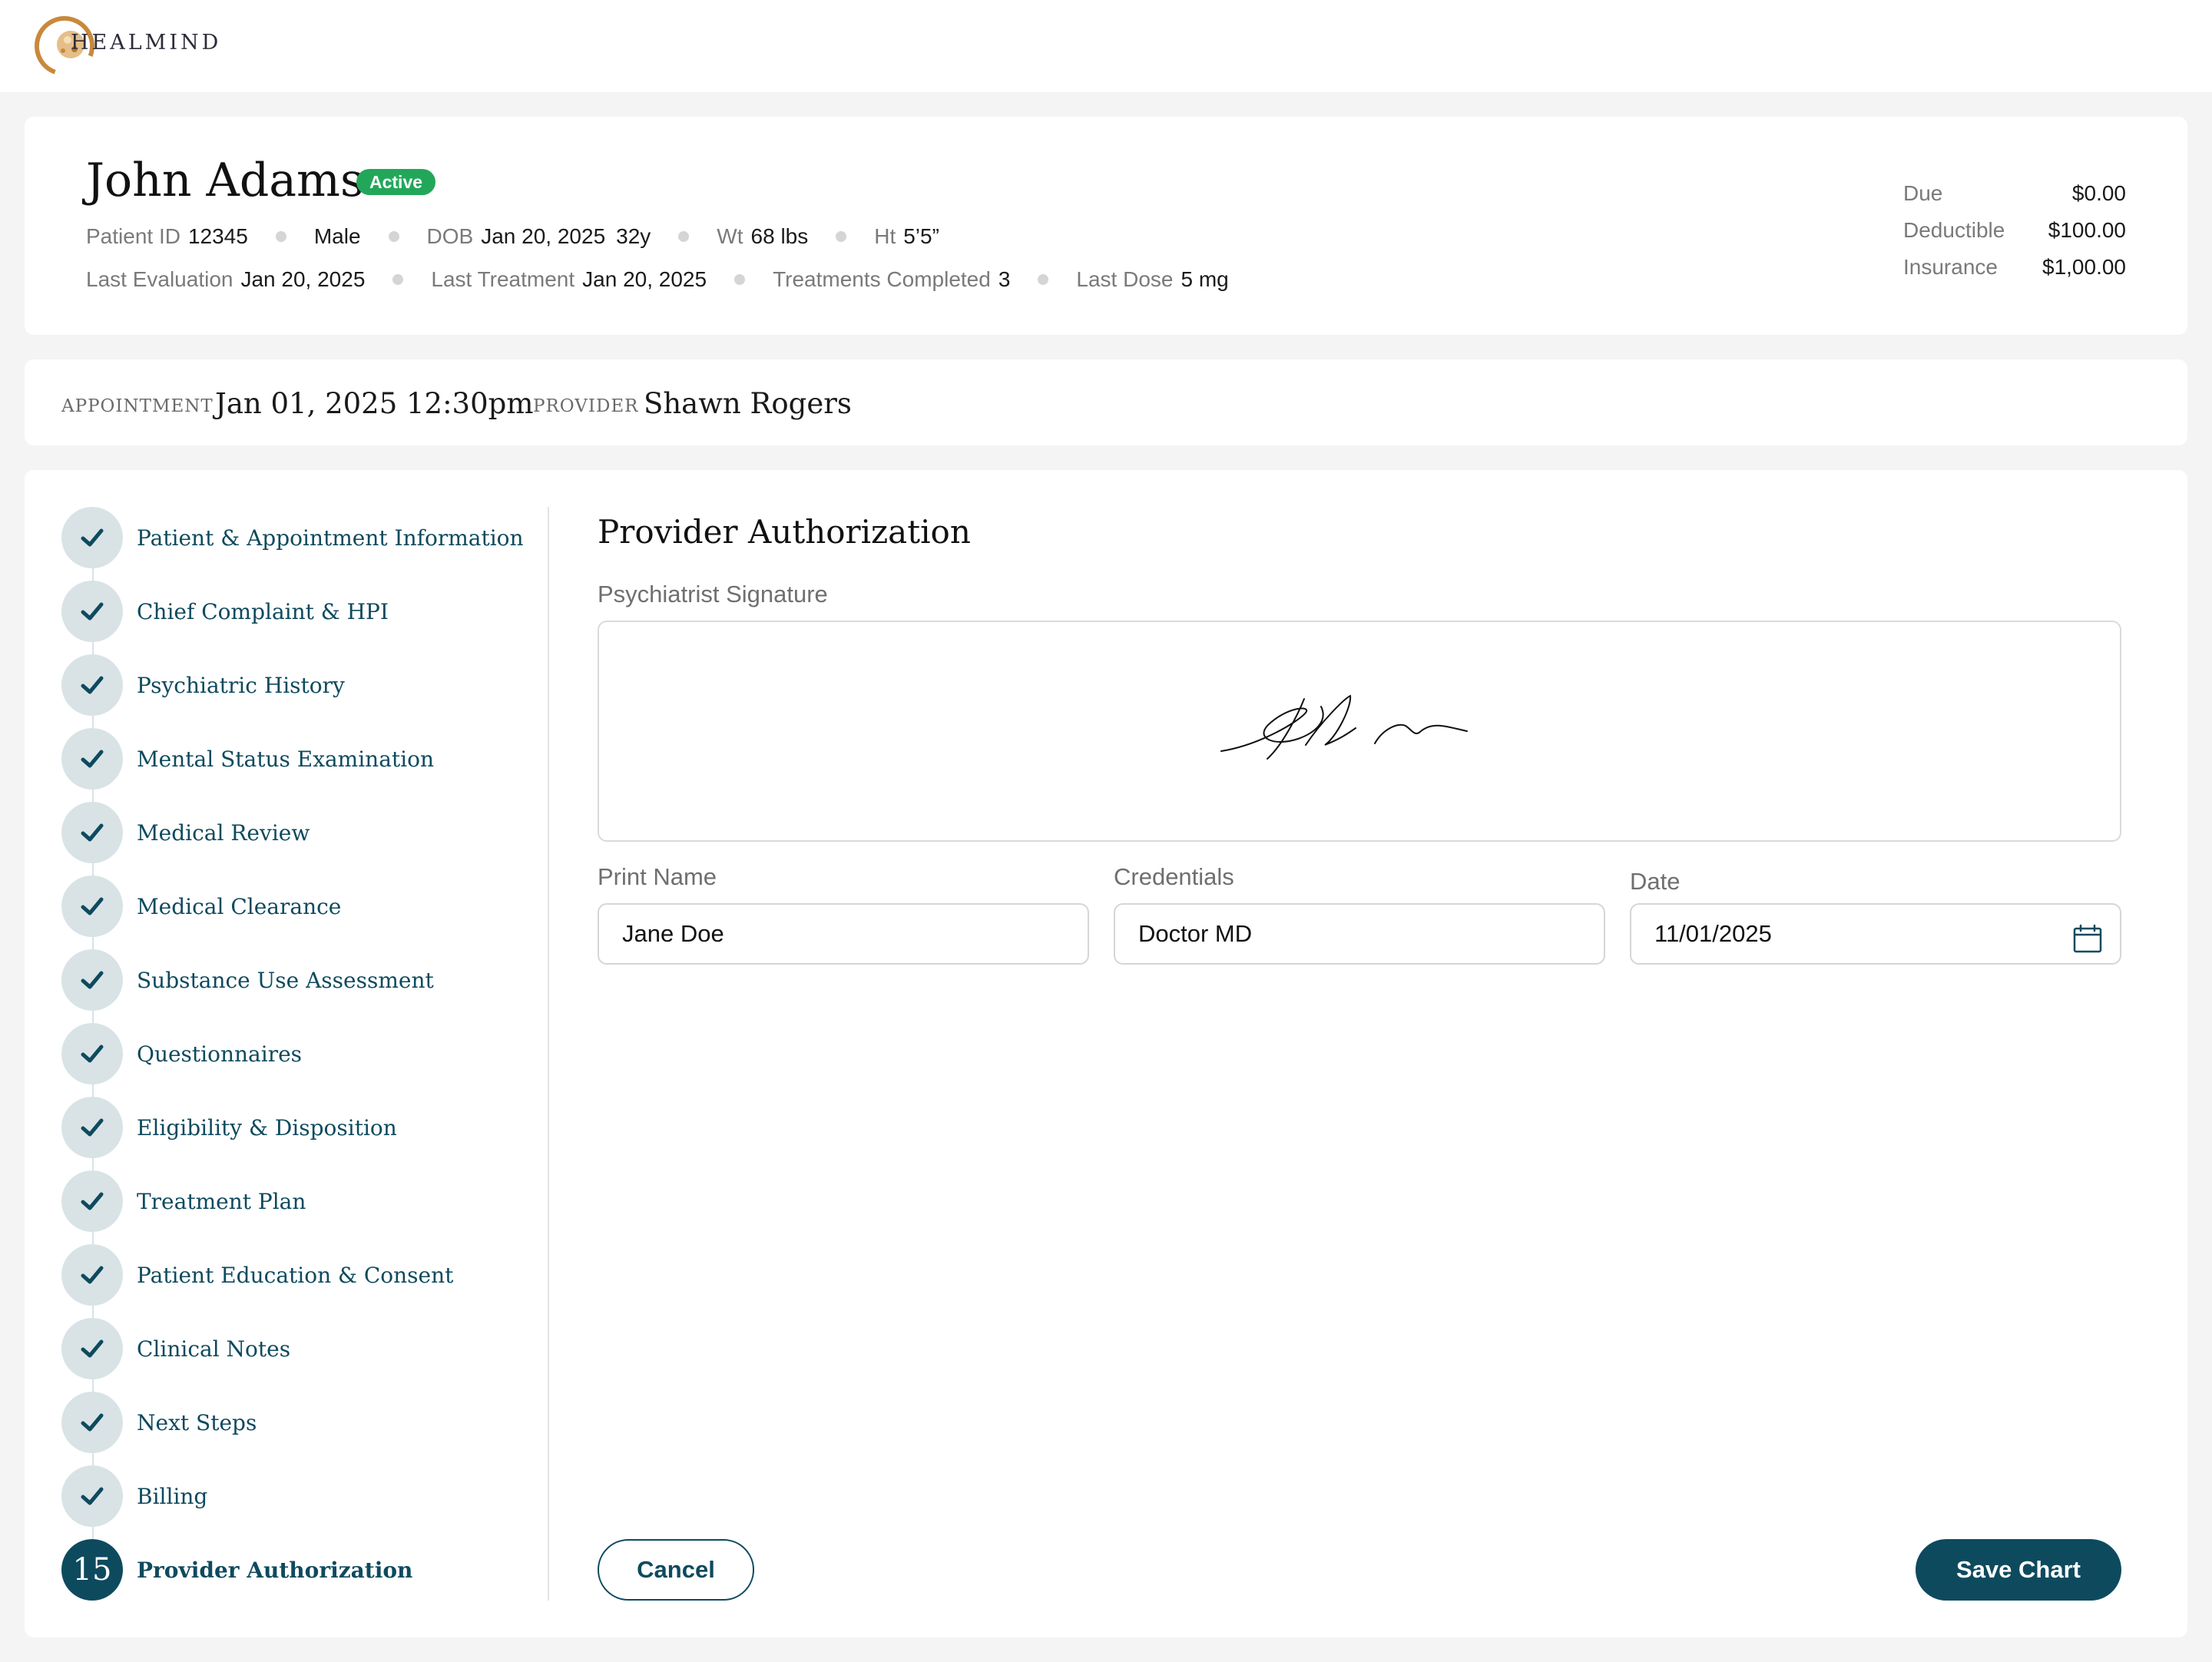  What do you see at coordinates (1005, 279) in the screenshot?
I see `treatments-completed: 3` at bounding box center [1005, 279].